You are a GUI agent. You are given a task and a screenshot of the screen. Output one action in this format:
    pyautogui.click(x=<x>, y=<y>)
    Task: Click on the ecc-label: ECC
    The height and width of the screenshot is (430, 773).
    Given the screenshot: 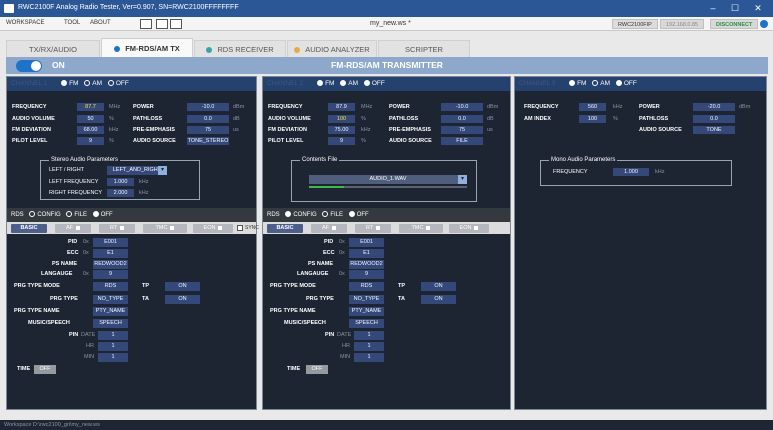 What is the action you would take?
    pyautogui.click(x=329, y=253)
    